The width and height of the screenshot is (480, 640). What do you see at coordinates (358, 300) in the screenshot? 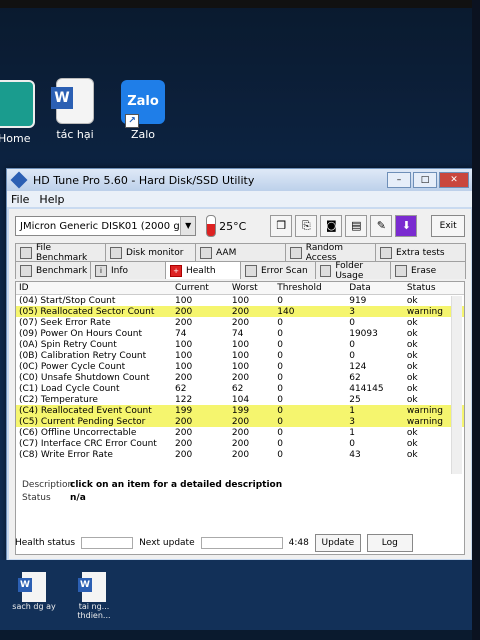
I see `cell-data: 919` at bounding box center [358, 300].